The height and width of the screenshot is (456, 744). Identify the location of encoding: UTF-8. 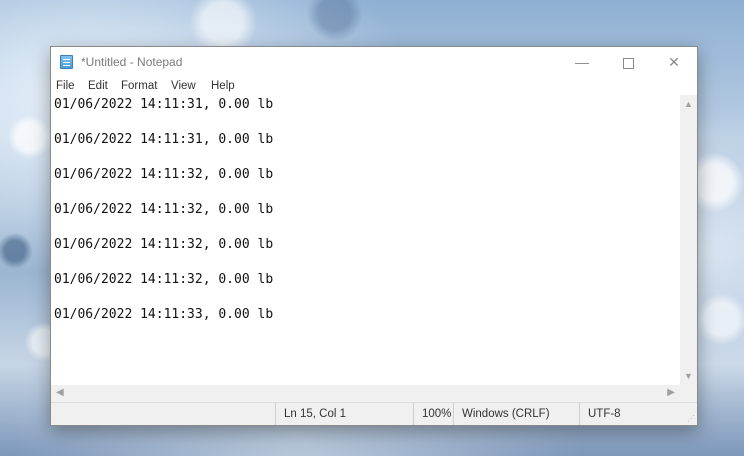
(633, 414).